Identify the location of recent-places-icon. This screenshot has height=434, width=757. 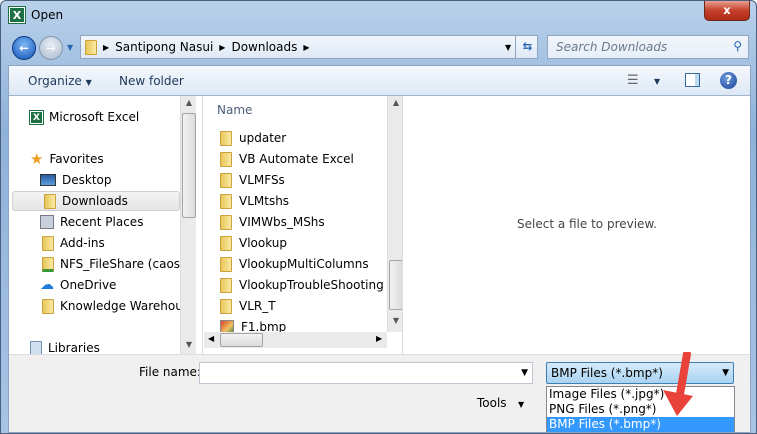
(47, 222).